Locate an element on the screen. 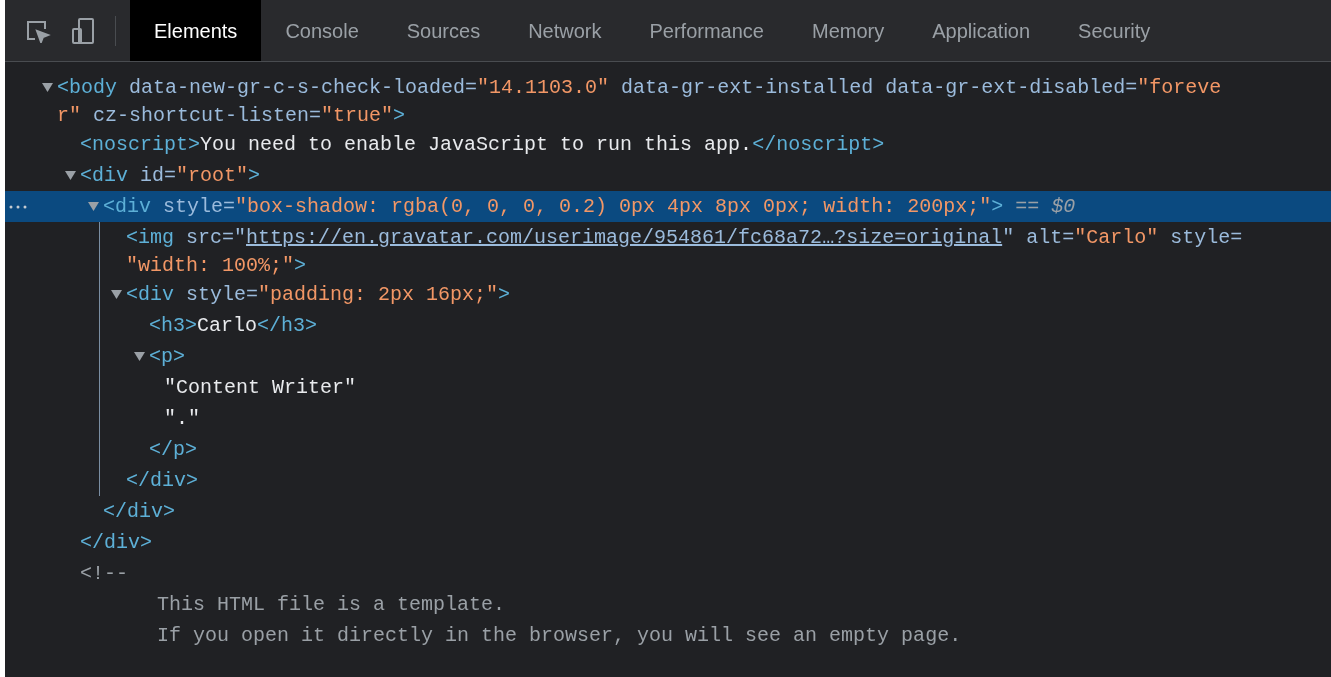 The image size is (1331, 677). code-line: <p> is located at coordinates (167, 356).